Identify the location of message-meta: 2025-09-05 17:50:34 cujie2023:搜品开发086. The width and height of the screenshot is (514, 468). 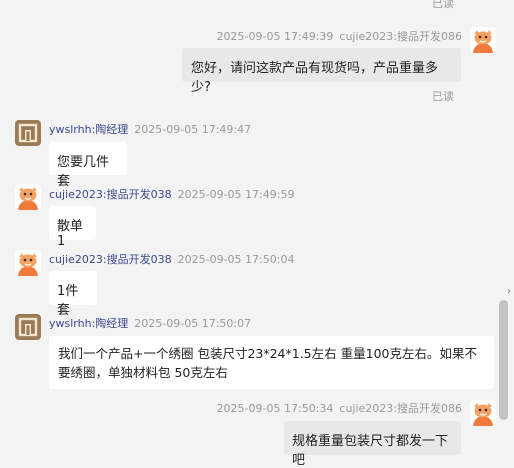
(339, 408).